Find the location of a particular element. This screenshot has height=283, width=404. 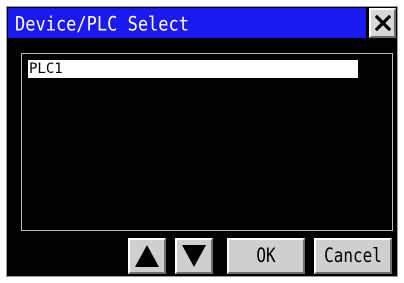

cancel-button-label: Cancel is located at coordinates (353, 255).